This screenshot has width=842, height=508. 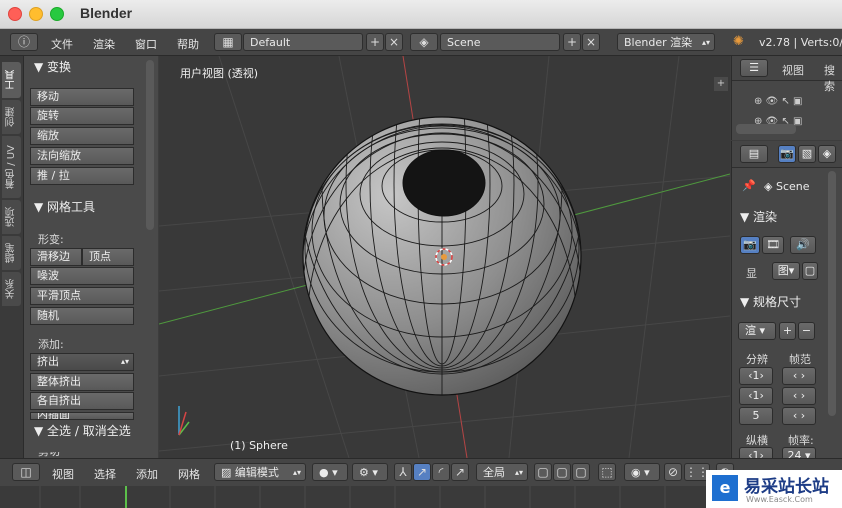 I want to click on limit-selection-icon: ⬚, so click(x=607, y=472).